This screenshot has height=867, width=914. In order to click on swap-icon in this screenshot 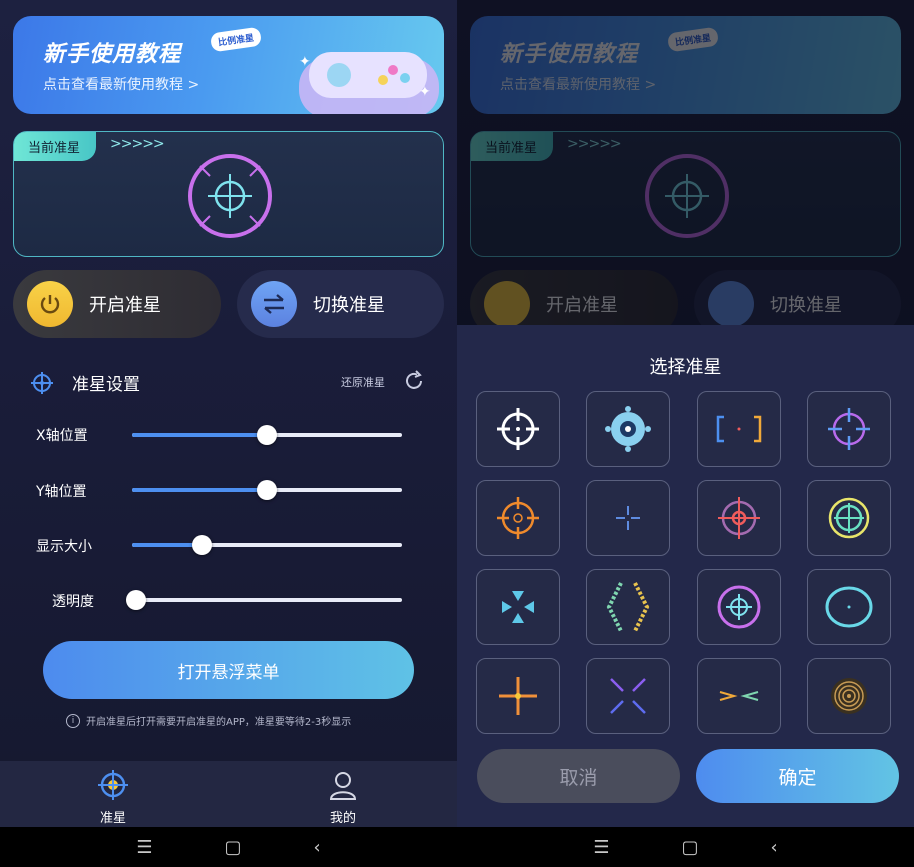, I will do `click(274, 304)`.